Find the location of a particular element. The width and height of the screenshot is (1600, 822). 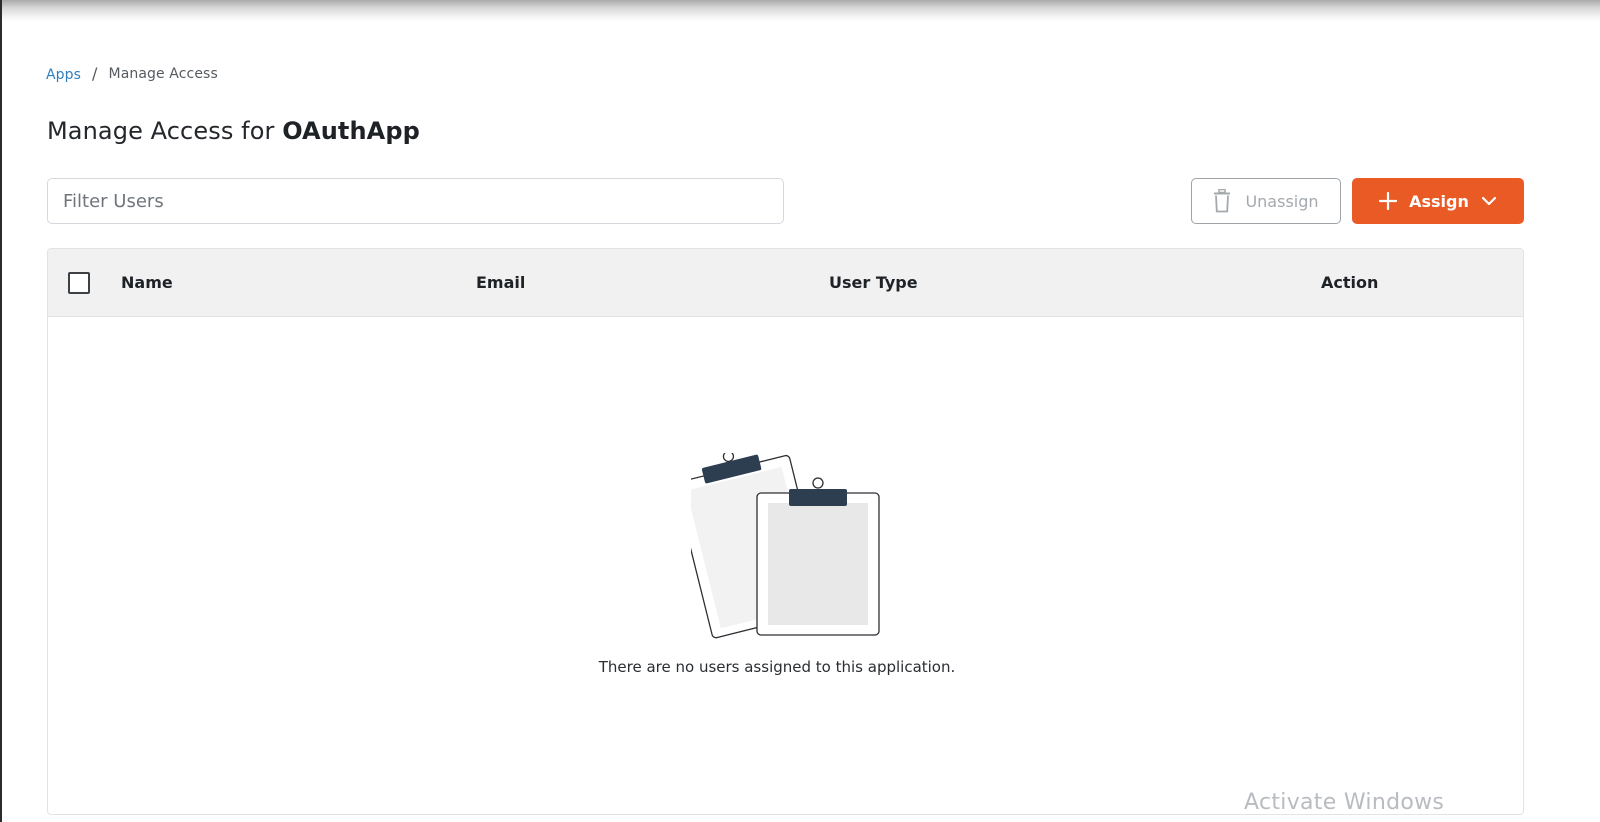

unassign-button: Unassign is located at coordinates (1266, 201).